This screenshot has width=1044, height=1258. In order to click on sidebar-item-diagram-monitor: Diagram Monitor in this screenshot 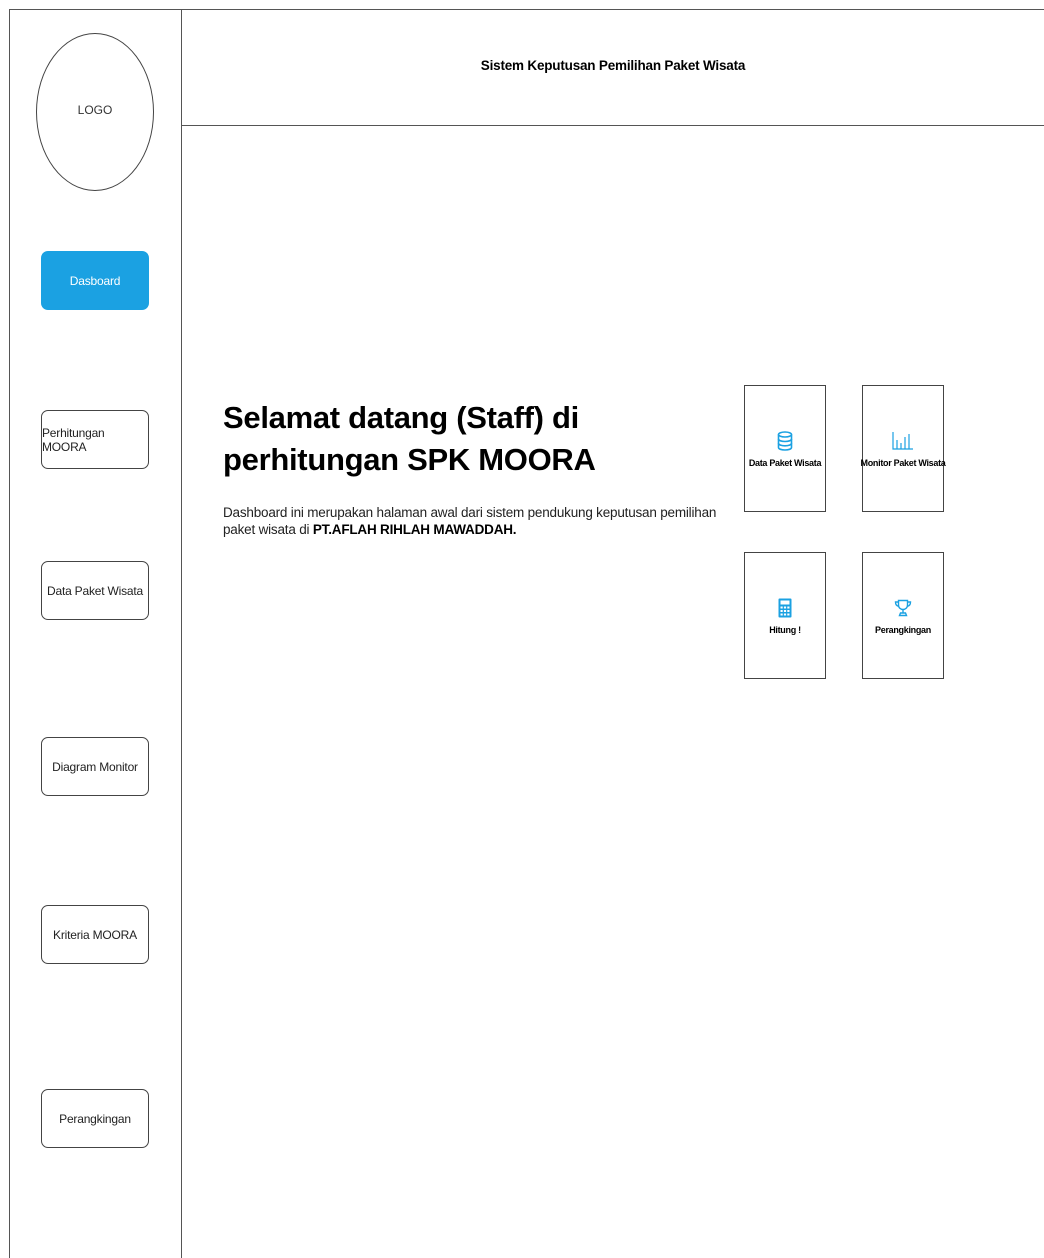, I will do `click(95, 766)`.